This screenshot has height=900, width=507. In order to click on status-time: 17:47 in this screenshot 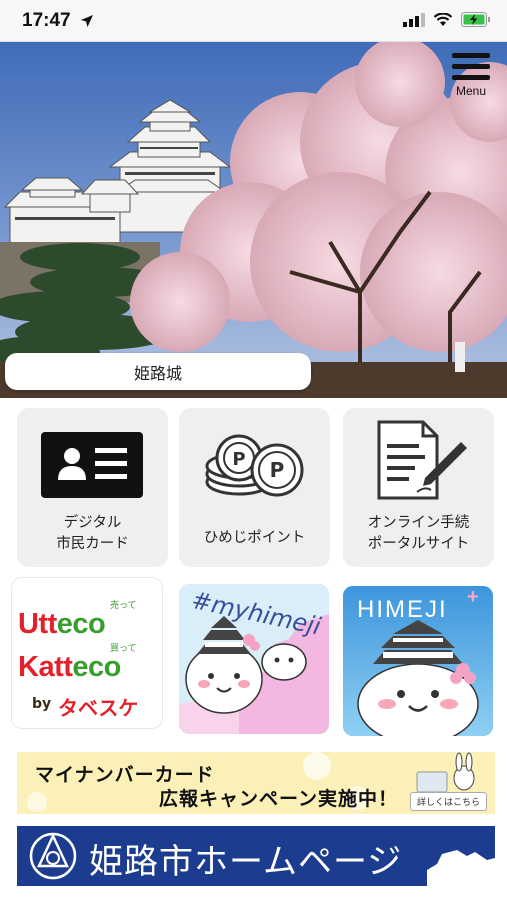, I will do `click(46, 20)`.